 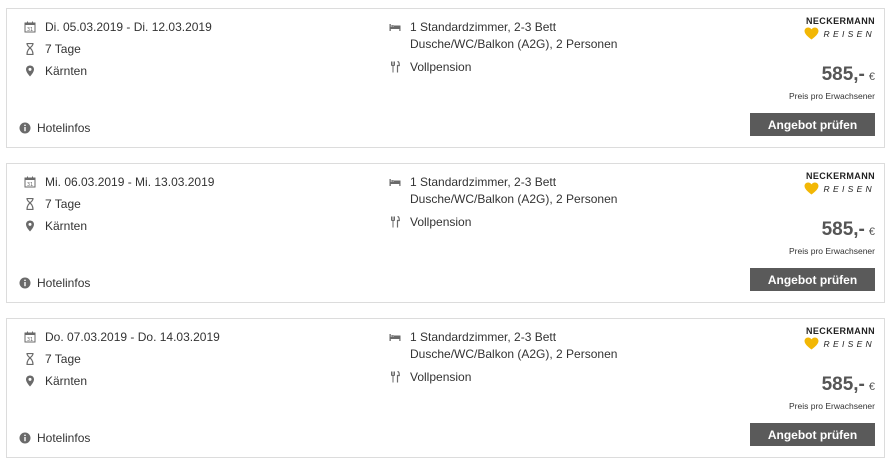 I want to click on date-row: 31 Do. 07.03.2019 - Do. 14.03.2019, so click(x=122, y=337).